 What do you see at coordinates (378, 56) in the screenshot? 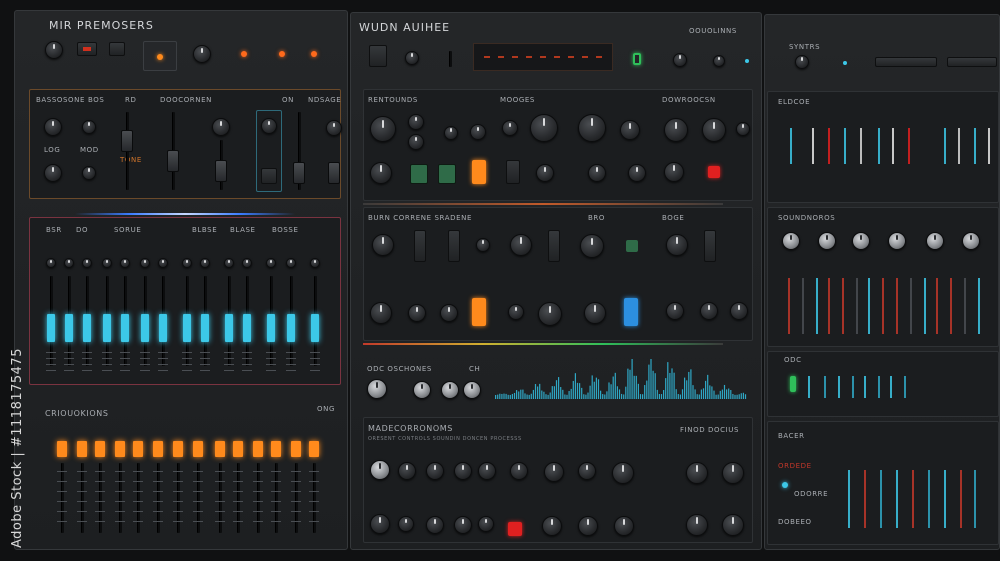
I see `power-button` at bounding box center [378, 56].